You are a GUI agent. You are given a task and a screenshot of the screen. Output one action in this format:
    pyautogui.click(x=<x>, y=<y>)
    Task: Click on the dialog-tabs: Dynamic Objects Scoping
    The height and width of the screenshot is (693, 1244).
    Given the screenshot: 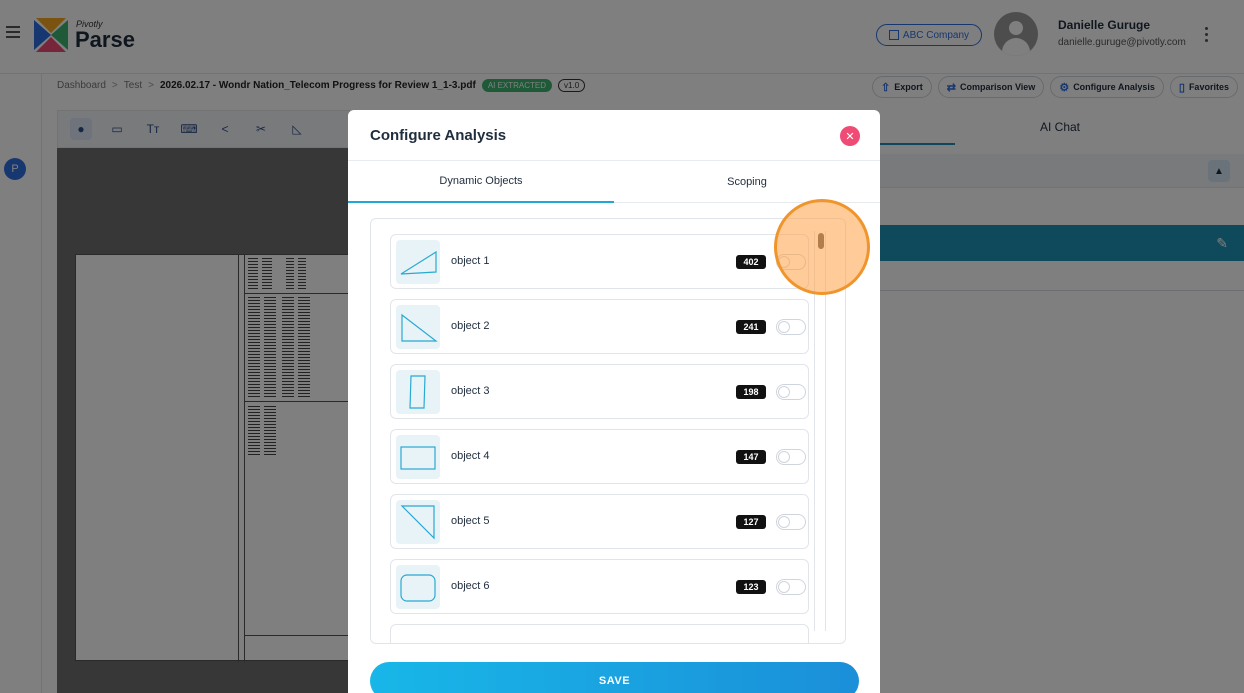 What is the action you would take?
    pyautogui.click(x=614, y=182)
    